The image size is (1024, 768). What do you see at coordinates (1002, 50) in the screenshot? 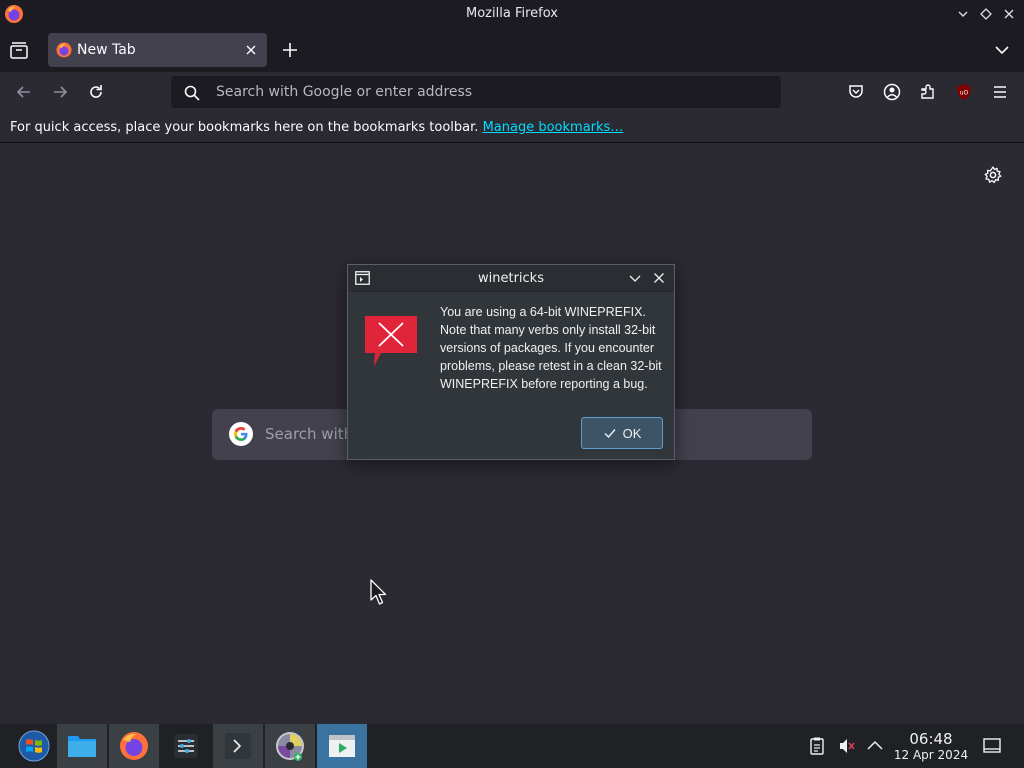
I see `list-all-tabs-icon` at bounding box center [1002, 50].